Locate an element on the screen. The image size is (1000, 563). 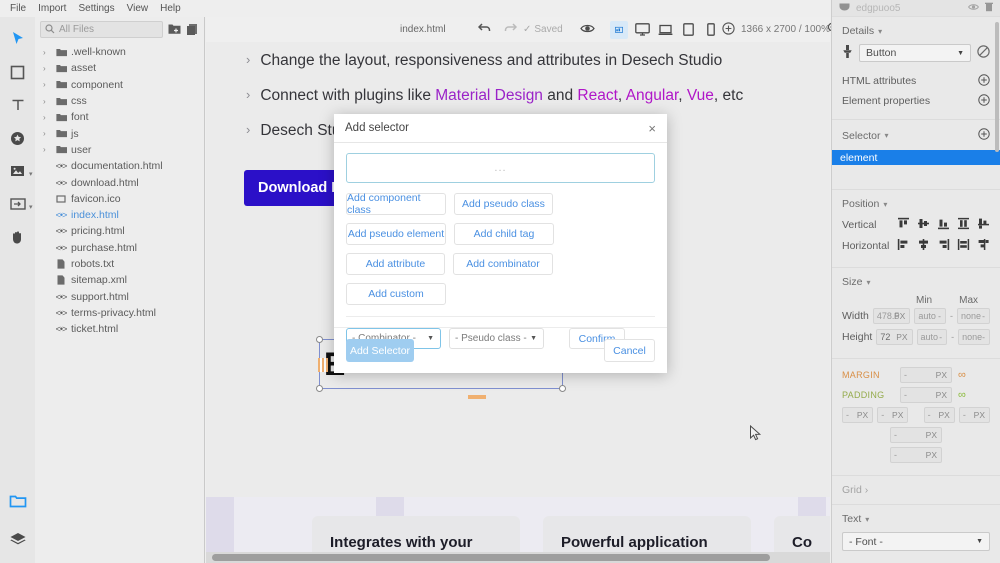
spacing-left-inner-input: - PX is located at coordinates (893, 415).